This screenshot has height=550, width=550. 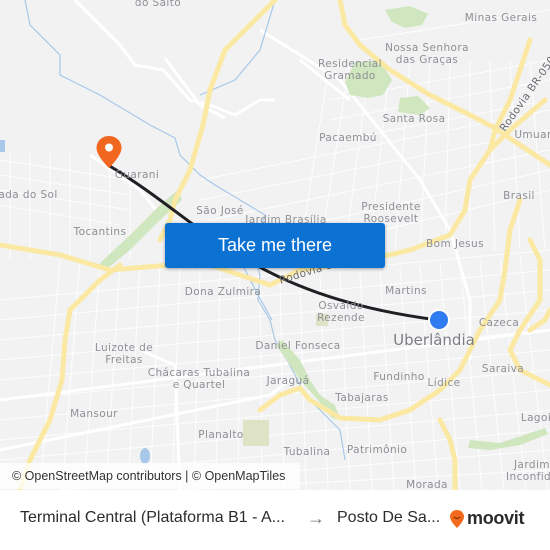 What do you see at coordinates (391, 213) in the screenshot?
I see `map-label-presidente-roosevelt: Presidente Roosevelt` at bounding box center [391, 213].